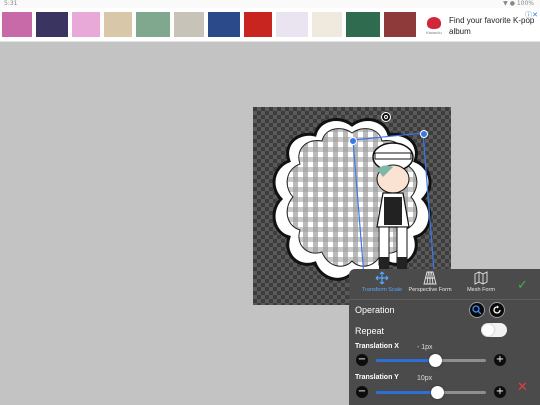 The width and height of the screenshot is (540, 405). Describe the element at coordinates (353, 141) in the screenshot. I see `corner-handle-top-left` at that location.